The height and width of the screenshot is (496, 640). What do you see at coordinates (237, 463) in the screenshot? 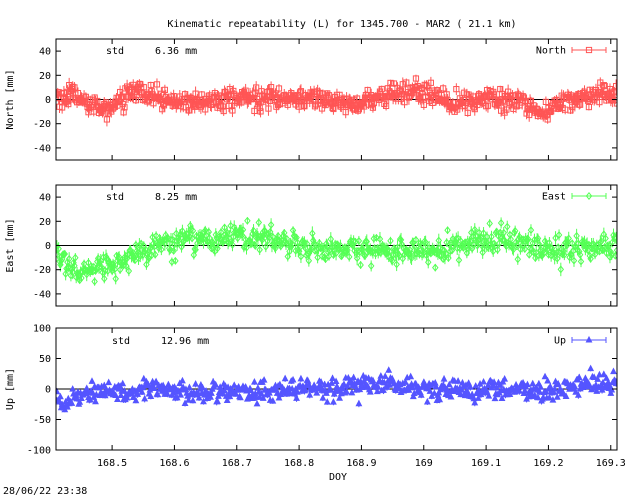
I see `x-tick-label: 168.7` at bounding box center [237, 463].